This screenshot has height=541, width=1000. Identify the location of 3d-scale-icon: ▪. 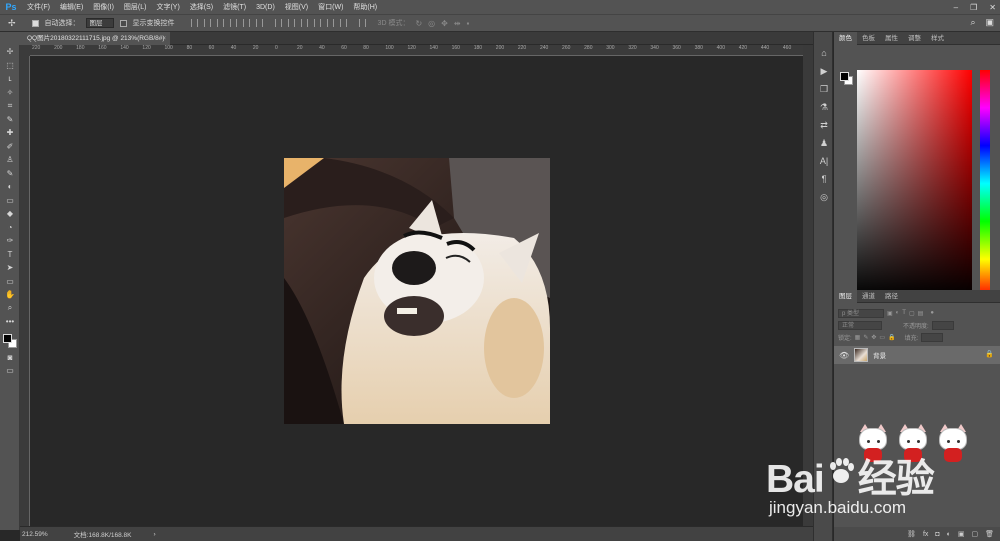
(468, 23).